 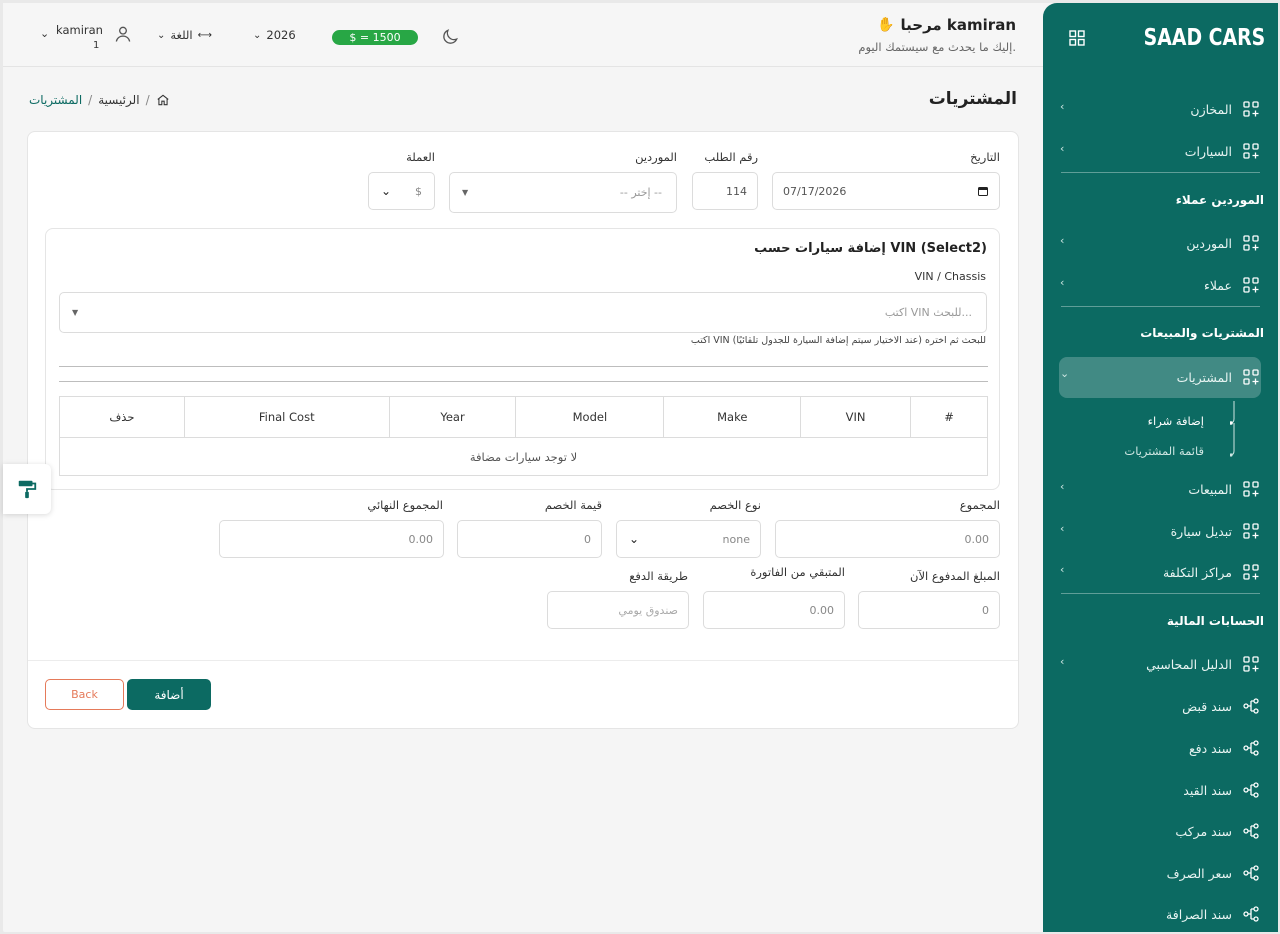 I want to click on paid-now-input: 0, so click(x=929, y=610).